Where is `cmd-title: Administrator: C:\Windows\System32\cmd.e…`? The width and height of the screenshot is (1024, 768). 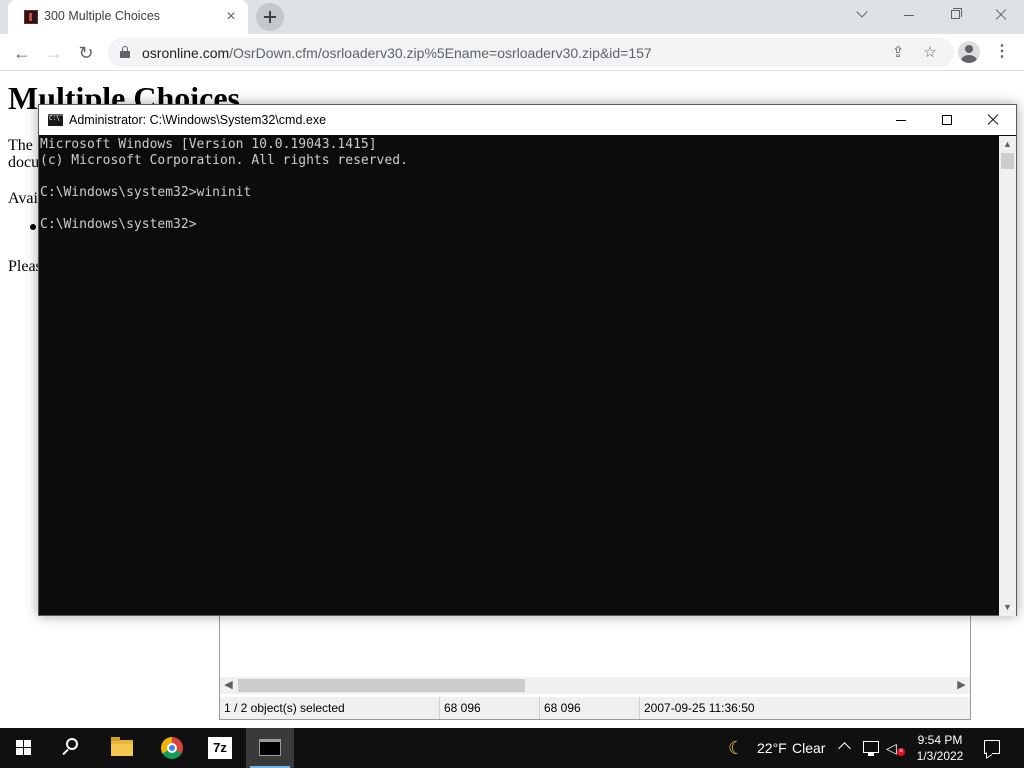 cmd-title: Administrator: C:\Windows\System32\cmd.e… is located at coordinates (198, 120).